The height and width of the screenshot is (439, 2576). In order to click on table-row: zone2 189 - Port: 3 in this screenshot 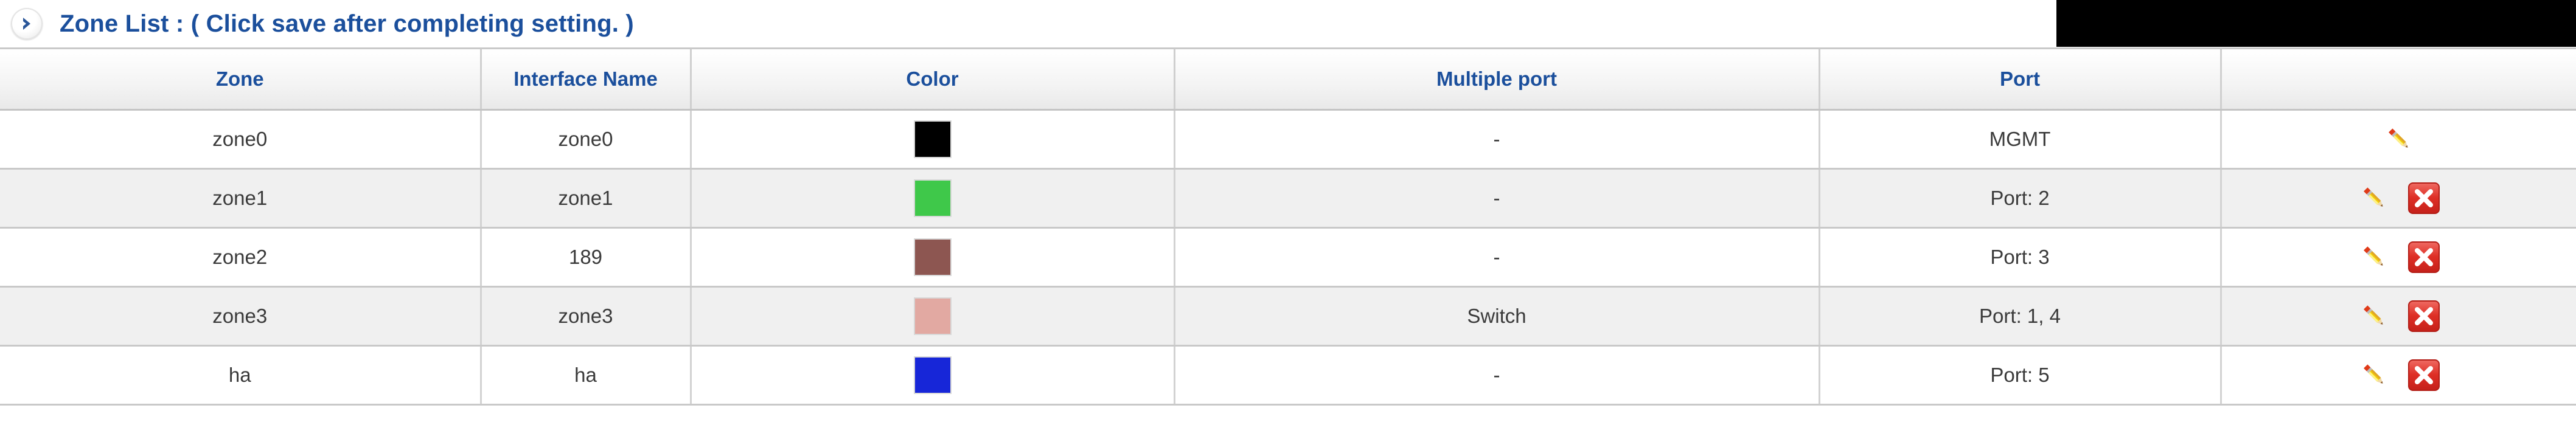, I will do `click(1288, 257)`.